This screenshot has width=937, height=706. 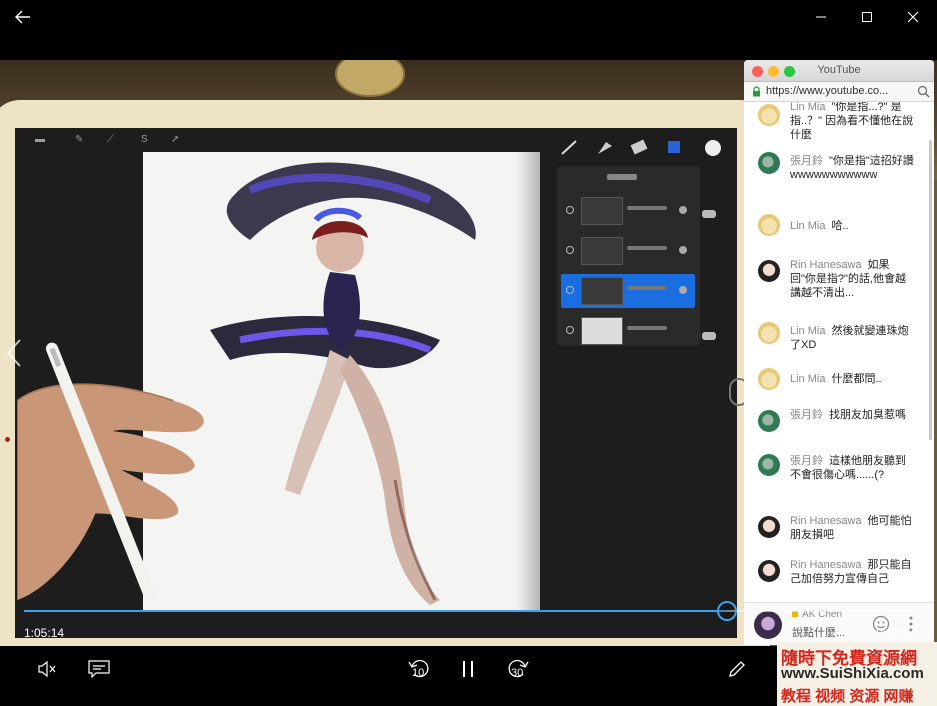 I want to click on remaining-time: -0:17:14, so click(x=894, y=633).